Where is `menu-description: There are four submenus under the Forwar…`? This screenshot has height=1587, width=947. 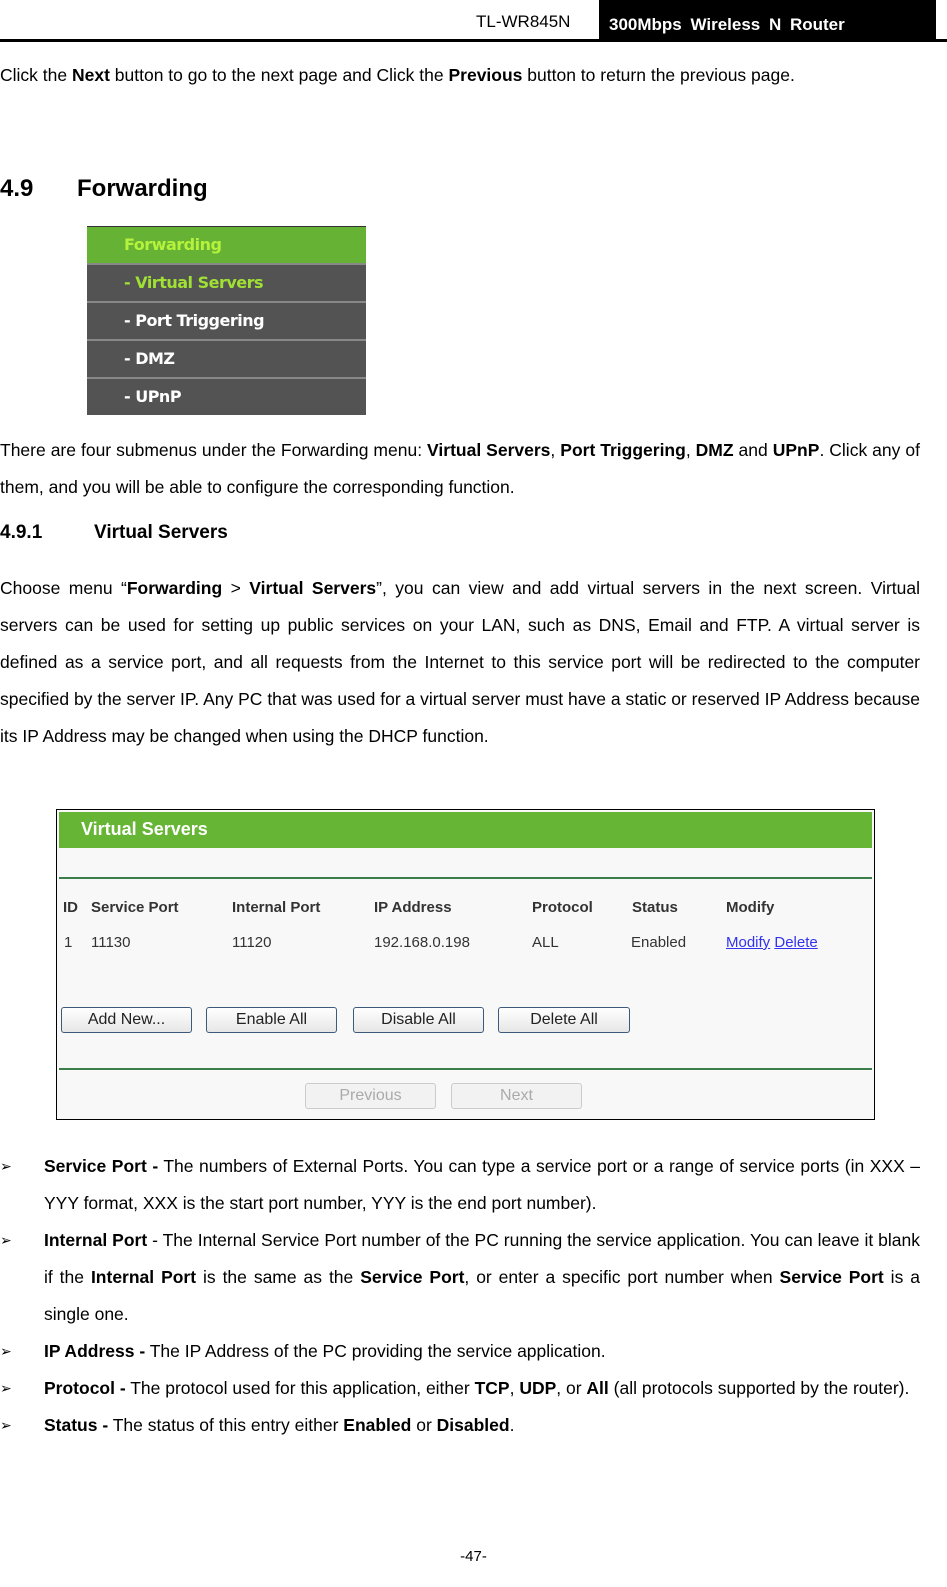 menu-description: There are four submenus under the Forwar… is located at coordinates (460, 468).